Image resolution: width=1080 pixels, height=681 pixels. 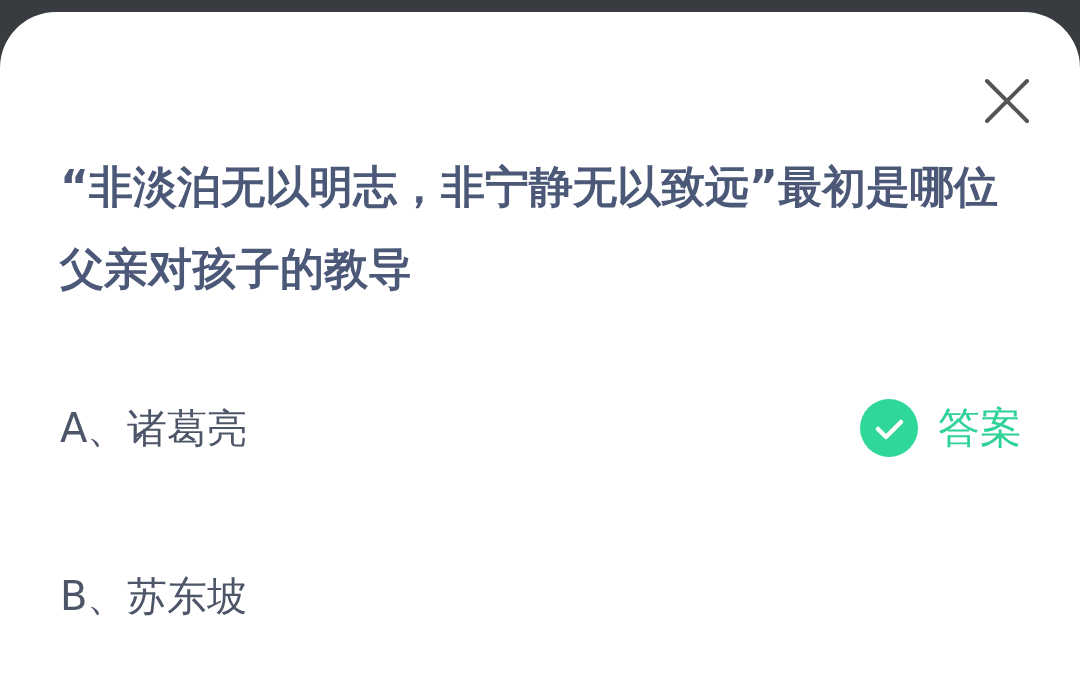 I want to click on close-button, so click(x=1007, y=101).